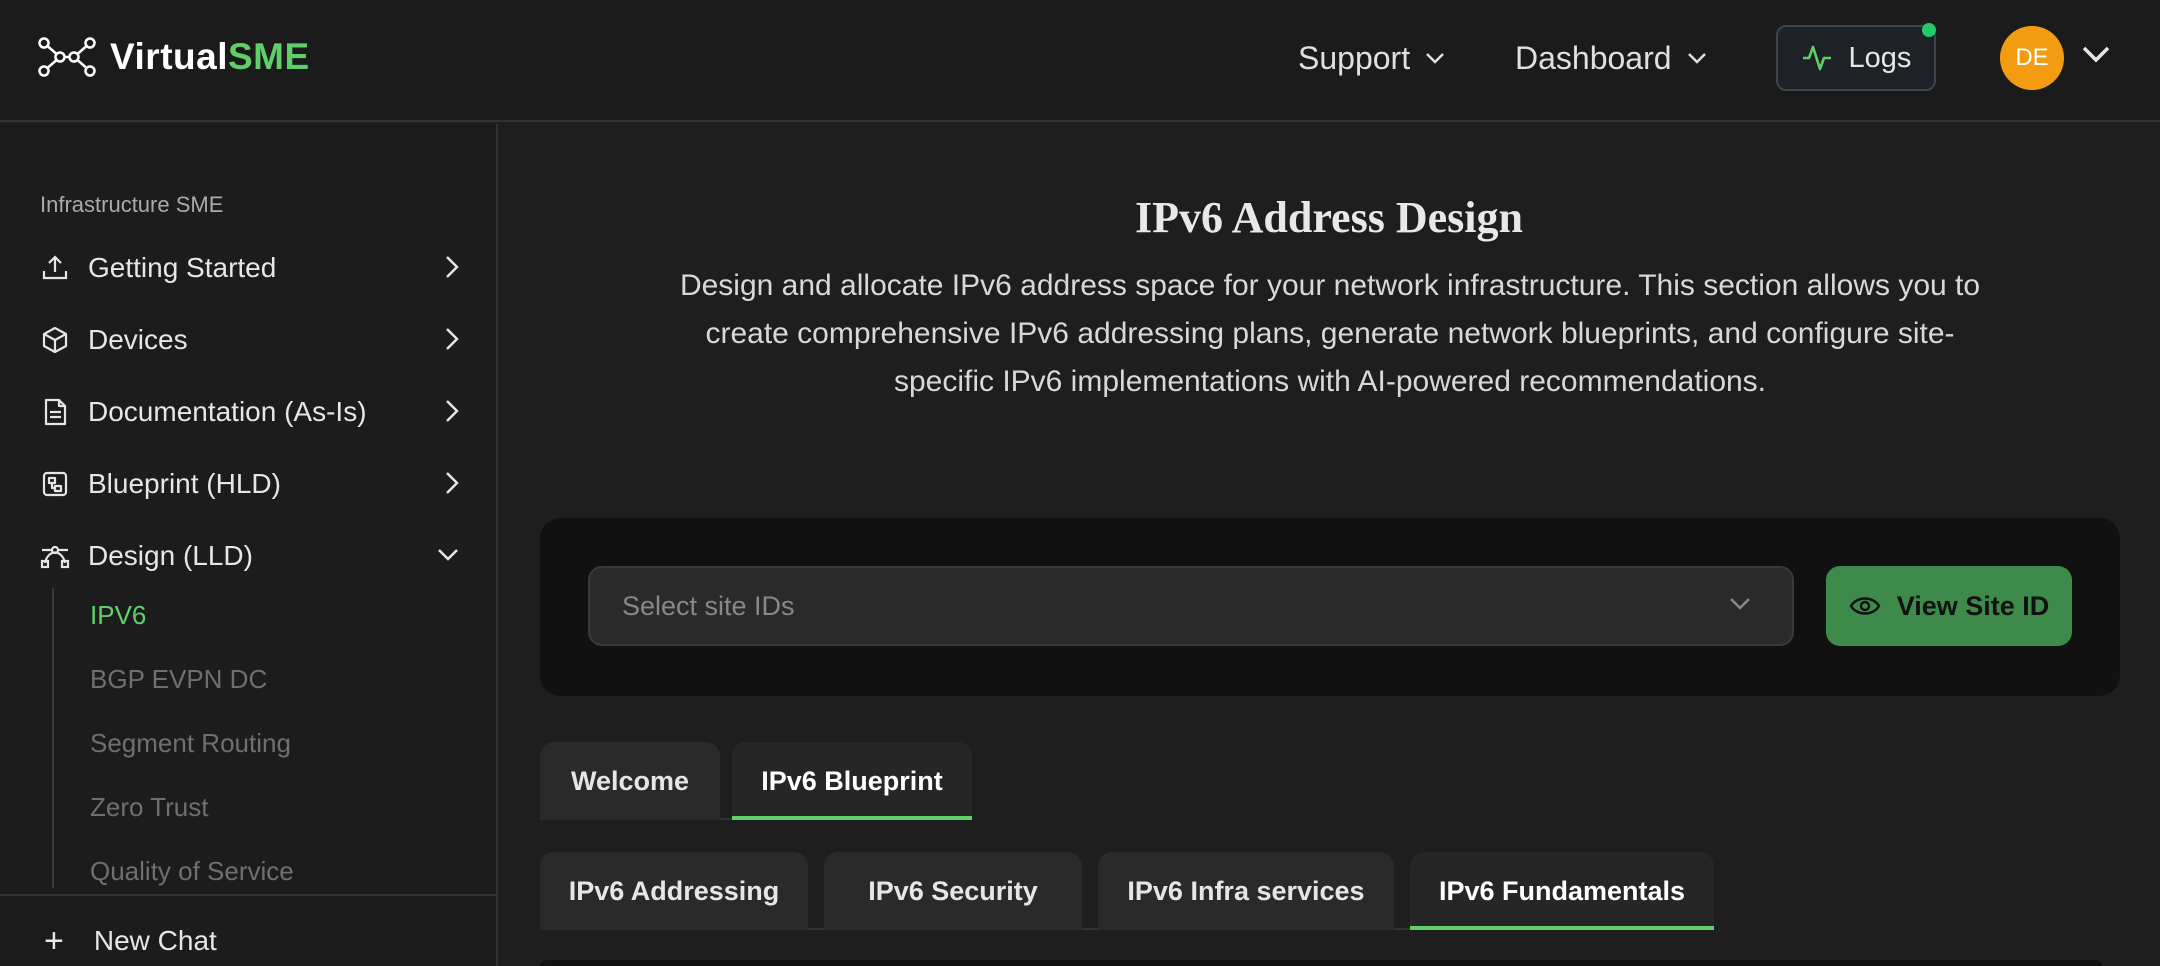 This screenshot has height=966, width=2160. I want to click on activity-icon, so click(1816, 58).